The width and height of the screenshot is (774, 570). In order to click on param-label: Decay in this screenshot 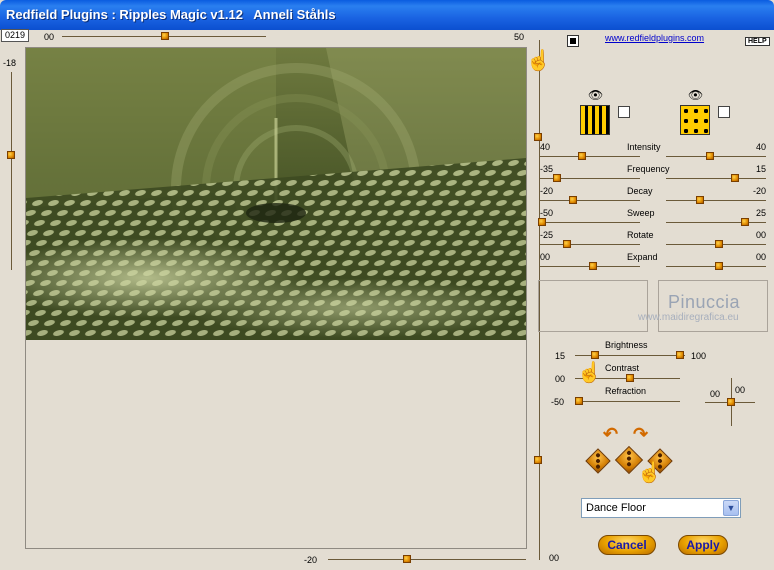, I will do `click(640, 191)`.